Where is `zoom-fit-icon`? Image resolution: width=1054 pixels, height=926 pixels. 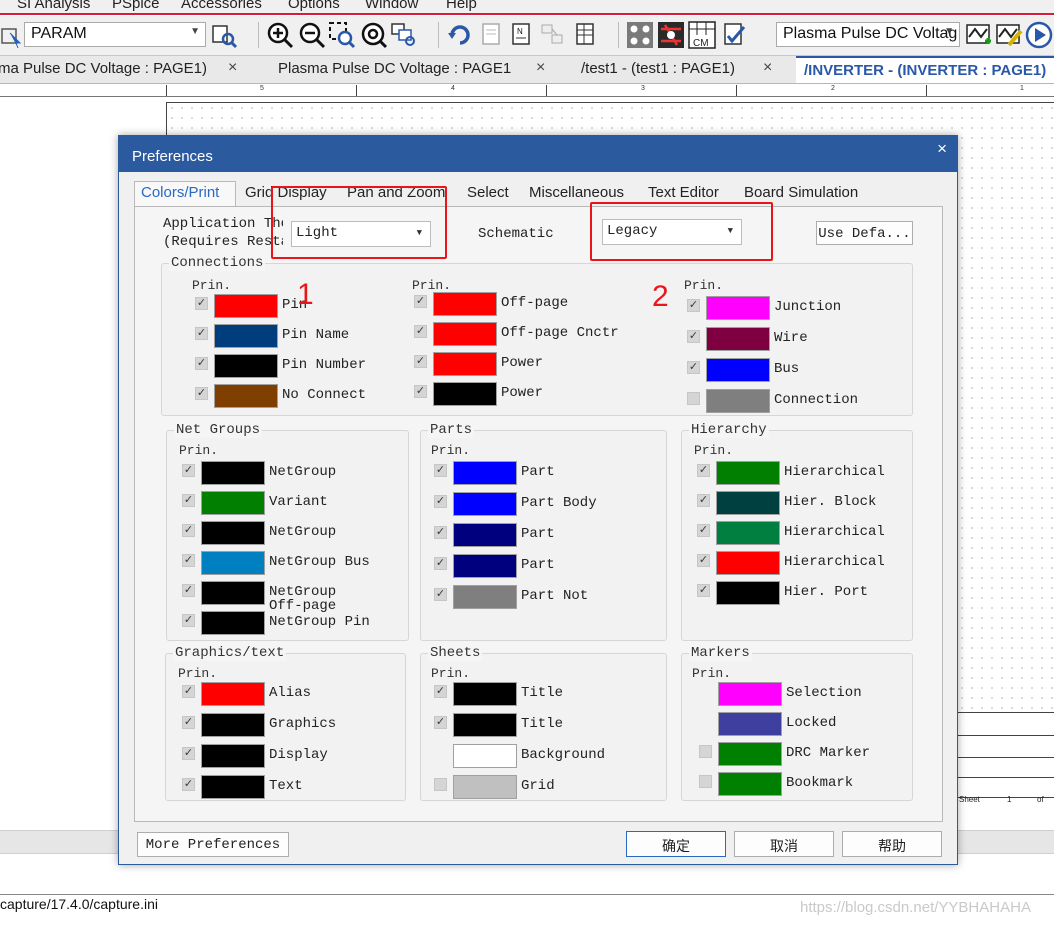 zoom-fit-icon is located at coordinates (404, 35).